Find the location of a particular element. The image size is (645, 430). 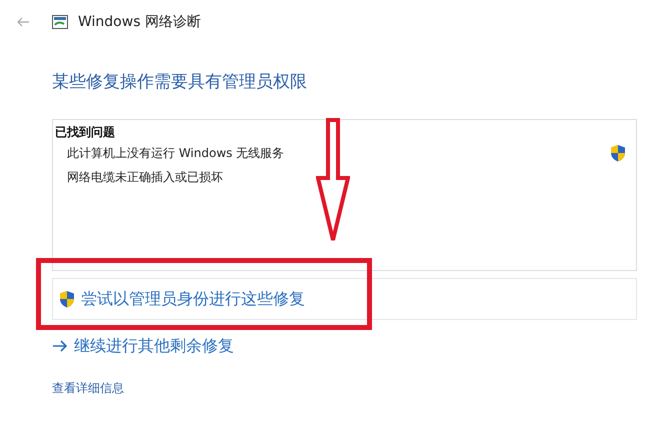

admin-fix-option: 尝试以管理员身份进行这些修复 is located at coordinates (344, 299).